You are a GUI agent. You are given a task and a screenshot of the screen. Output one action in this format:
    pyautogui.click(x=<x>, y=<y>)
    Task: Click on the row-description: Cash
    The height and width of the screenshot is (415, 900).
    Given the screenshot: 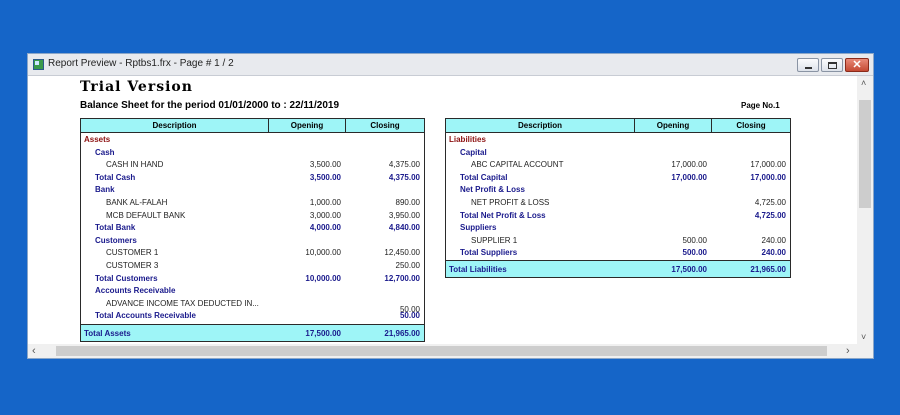 What is the action you would take?
    pyautogui.click(x=105, y=152)
    